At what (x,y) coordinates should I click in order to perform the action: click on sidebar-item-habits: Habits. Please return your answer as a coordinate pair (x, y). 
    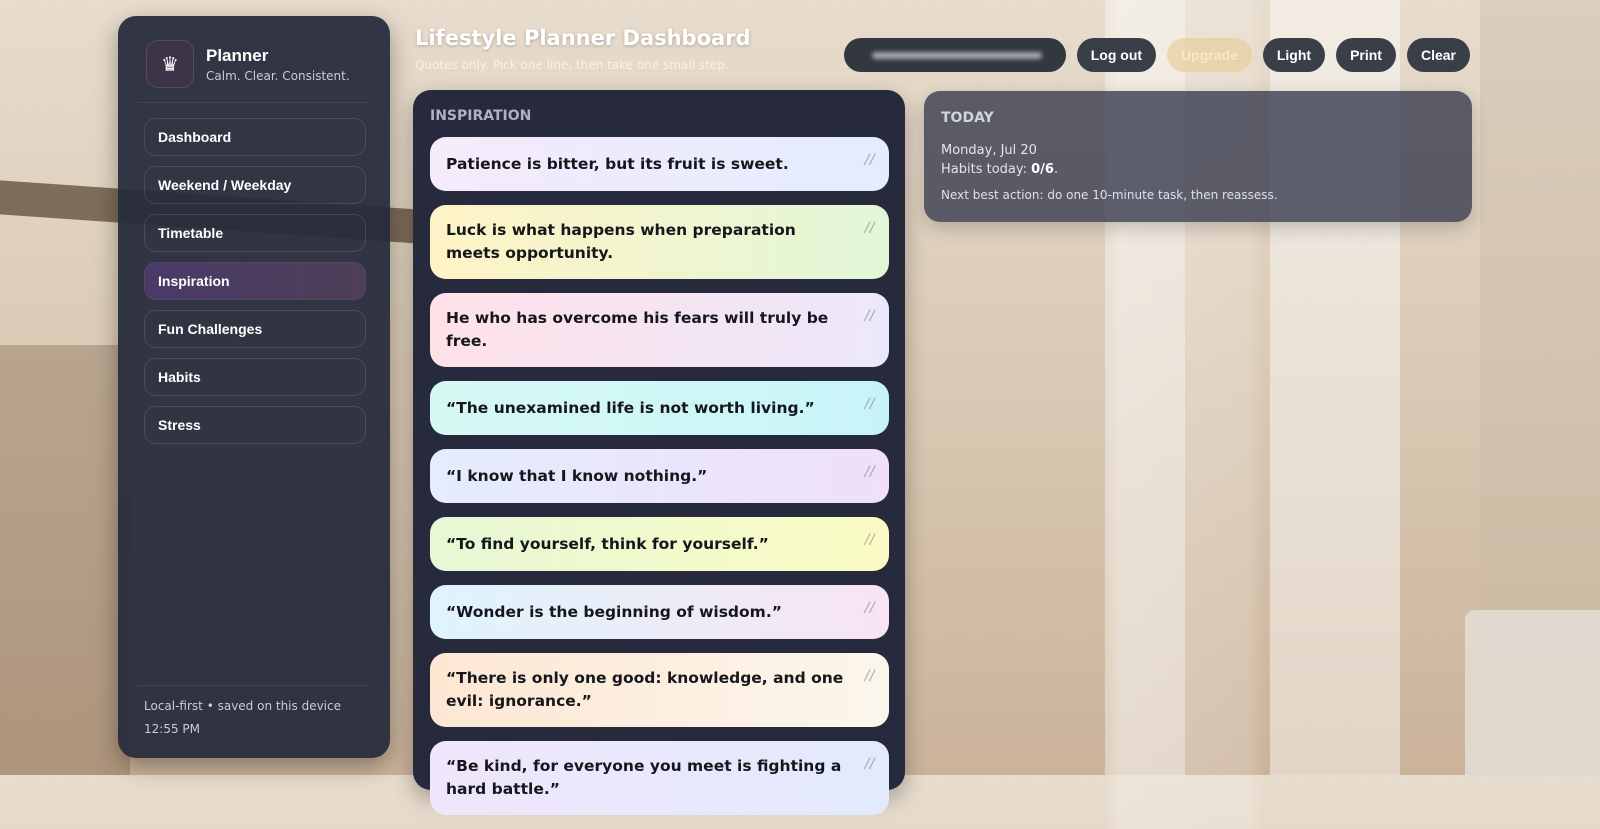
    Looking at the image, I should click on (255, 377).